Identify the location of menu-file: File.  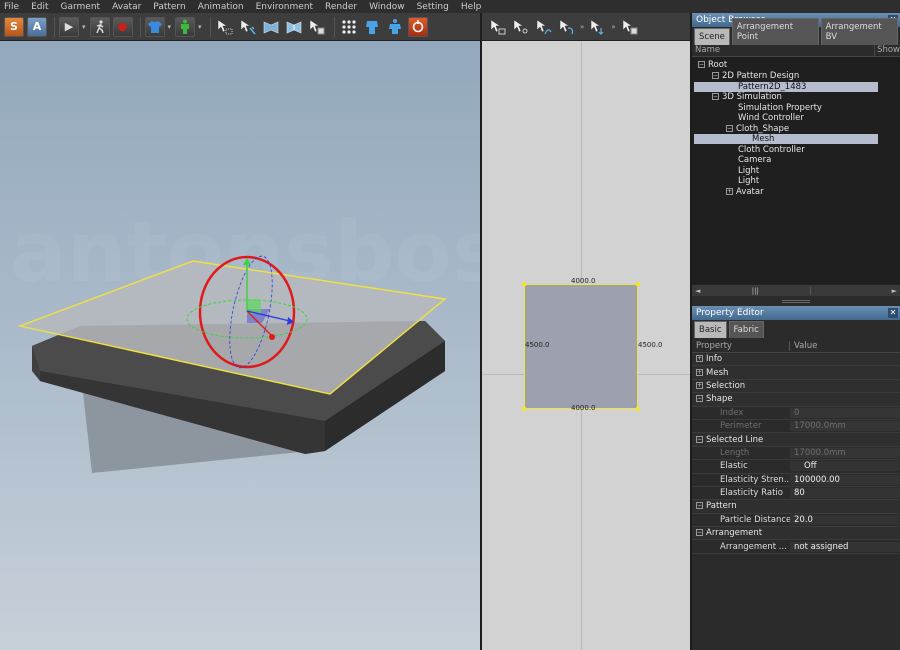
(11, 7).